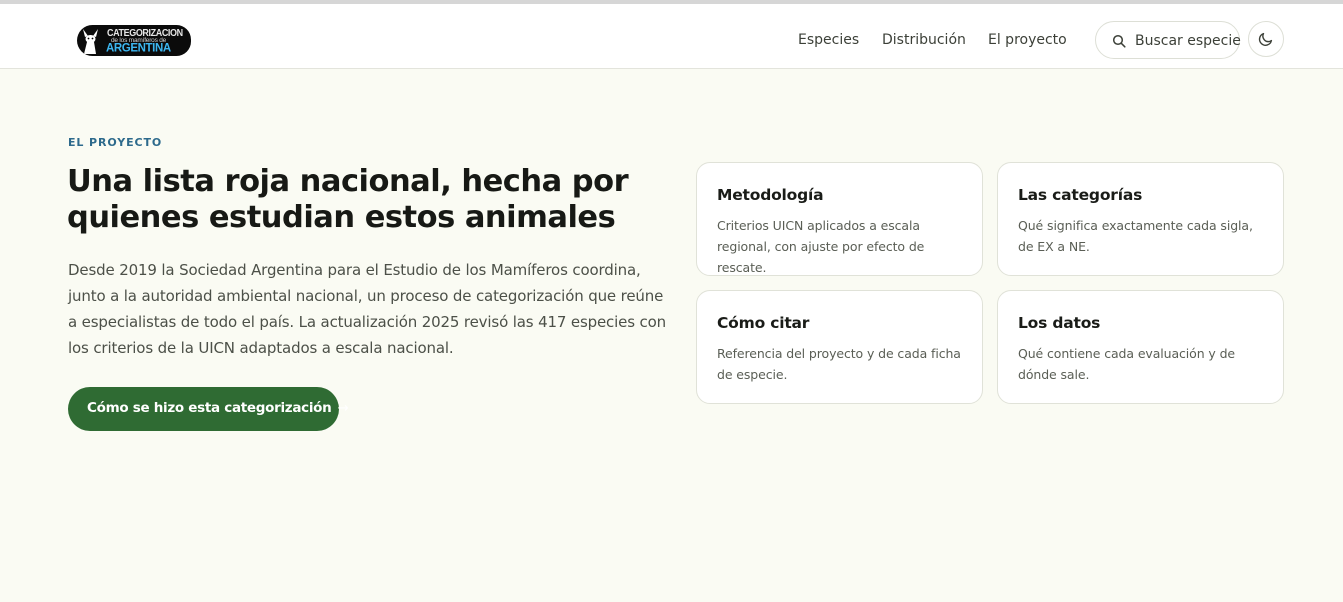 The width and height of the screenshot is (1343, 602). What do you see at coordinates (138, 48) in the screenshot?
I see `logo-line-3: ARGENTINA` at bounding box center [138, 48].